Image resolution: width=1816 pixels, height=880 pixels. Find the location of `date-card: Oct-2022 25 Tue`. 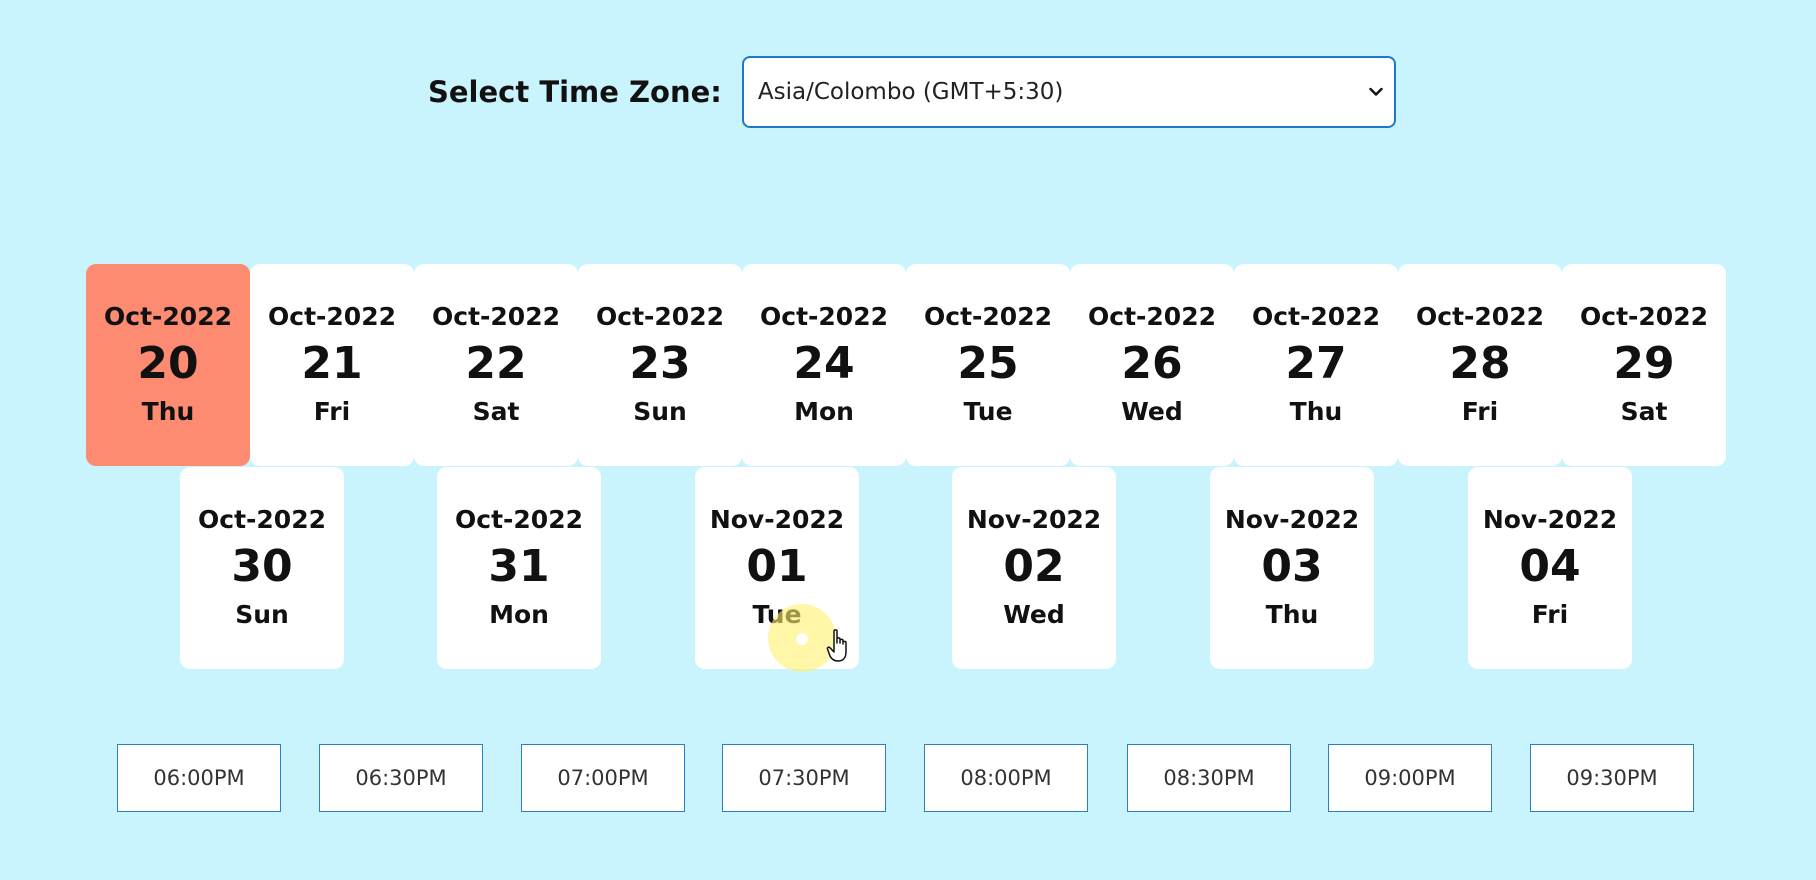

date-card: Oct-2022 25 Tue is located at coordinates (988, 365).